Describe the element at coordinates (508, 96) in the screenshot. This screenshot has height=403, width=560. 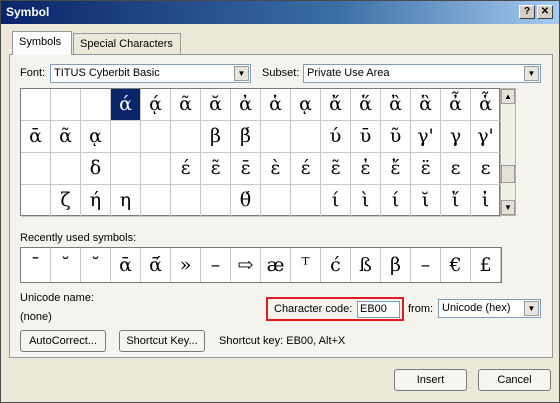
I see `arrow-up-icon: ▲` at that location.